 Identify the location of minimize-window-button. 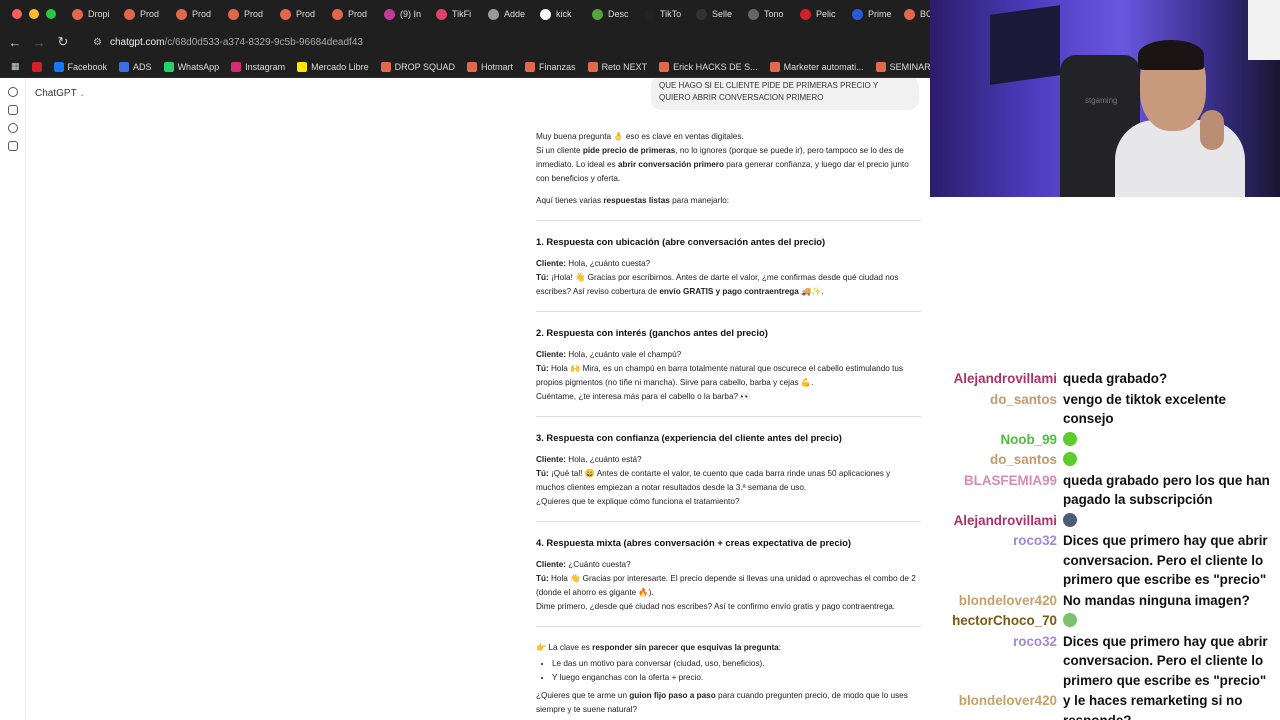
(34, 14).